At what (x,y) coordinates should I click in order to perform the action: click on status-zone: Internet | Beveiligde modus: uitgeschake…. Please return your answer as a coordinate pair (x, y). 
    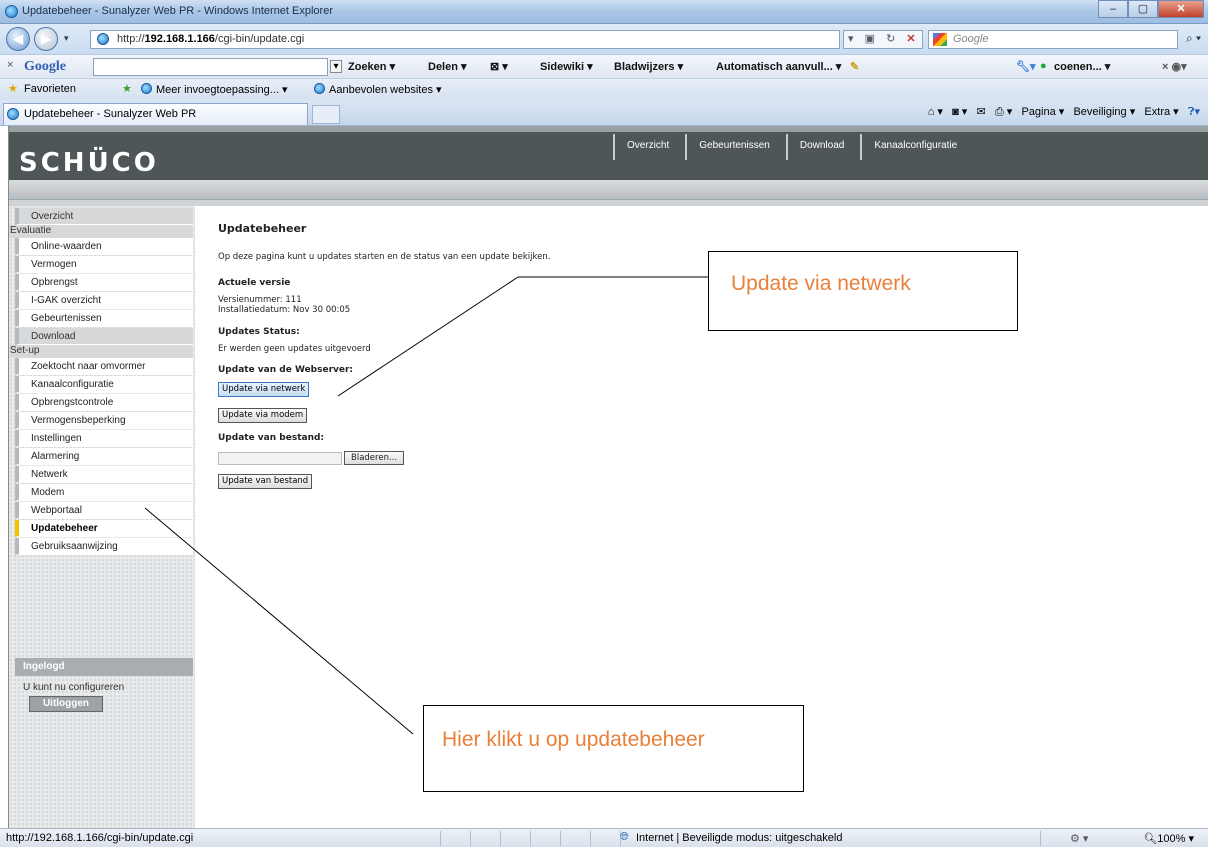
    Looking at the image, I should click on (739, 838).